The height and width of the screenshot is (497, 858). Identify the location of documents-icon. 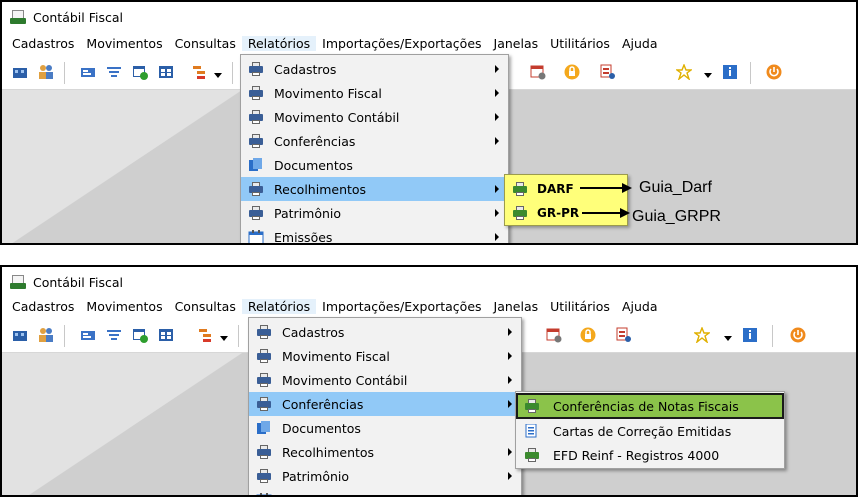
(532, 430).